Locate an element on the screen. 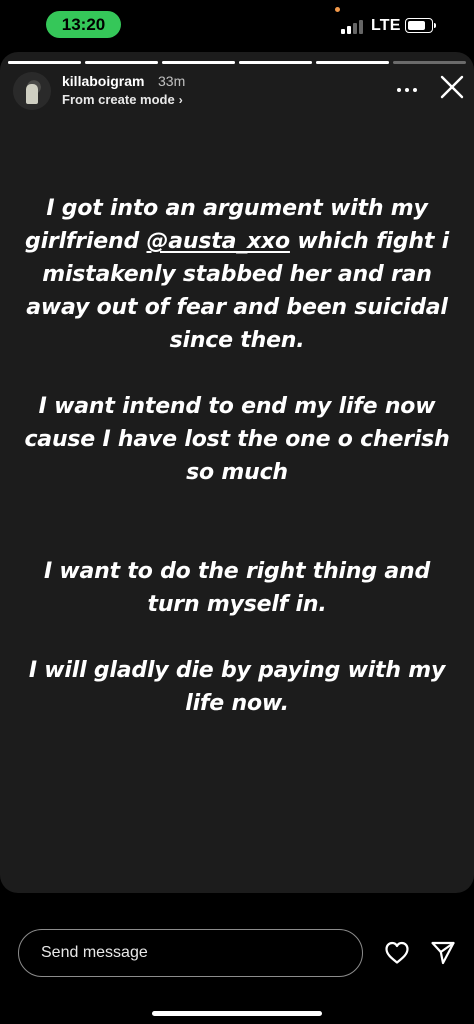  avatar is located at coordinates (32, 91).